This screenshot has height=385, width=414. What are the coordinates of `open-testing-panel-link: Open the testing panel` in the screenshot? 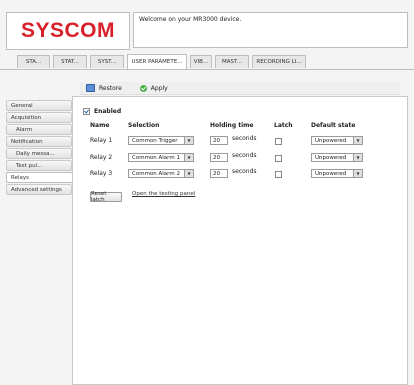 It's located at (163, 194).